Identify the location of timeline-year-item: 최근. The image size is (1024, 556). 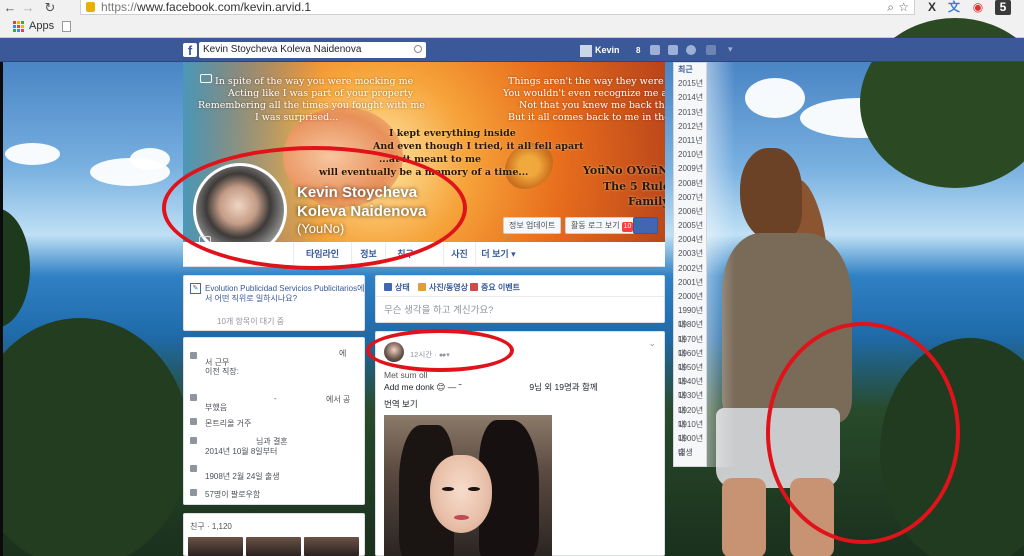
(690, 70).